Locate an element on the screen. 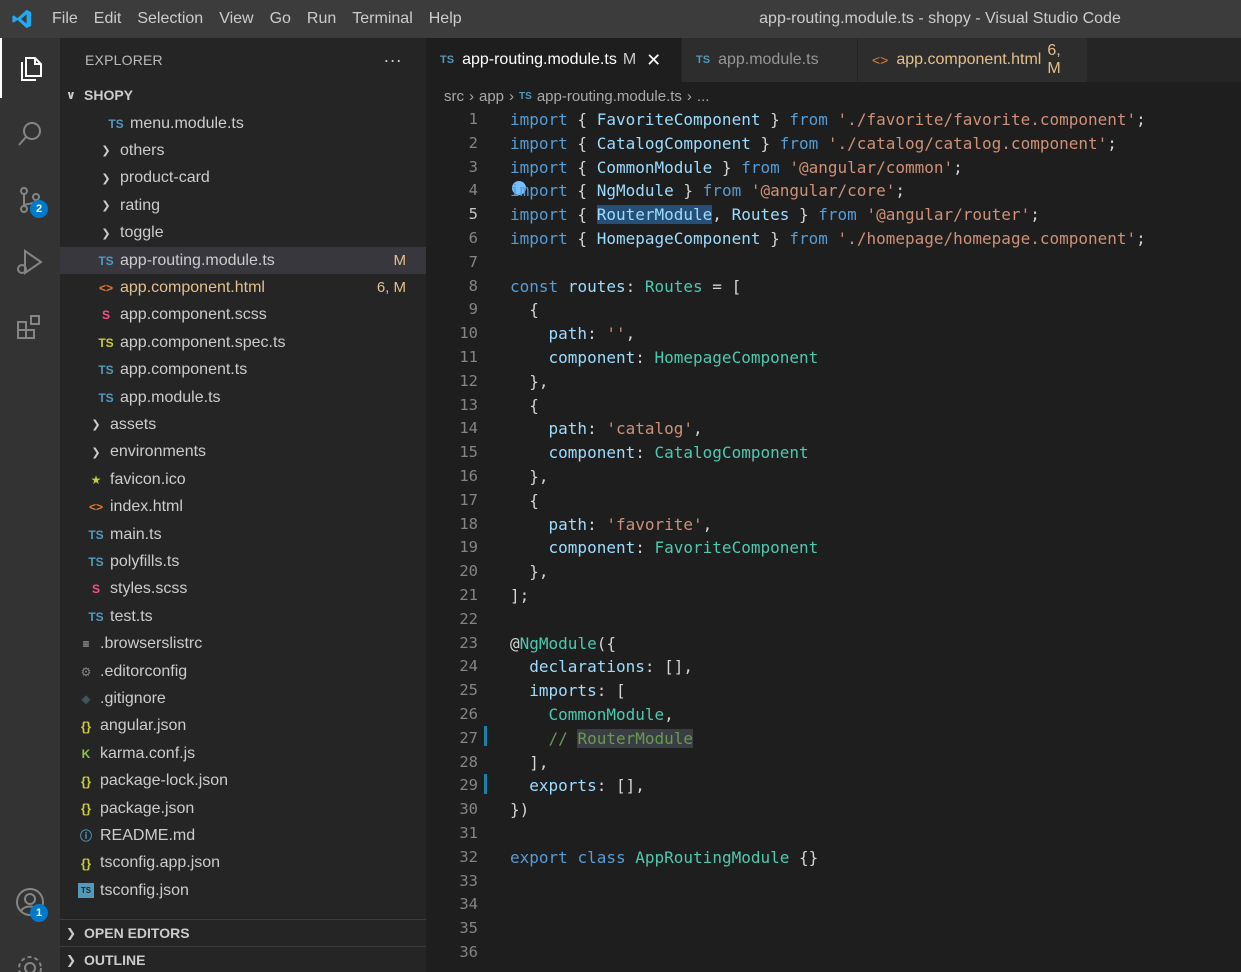 Image resolution: width=1241 pixels, height=972 pixels. code-token: declarations is located at coordinates (587, 667).